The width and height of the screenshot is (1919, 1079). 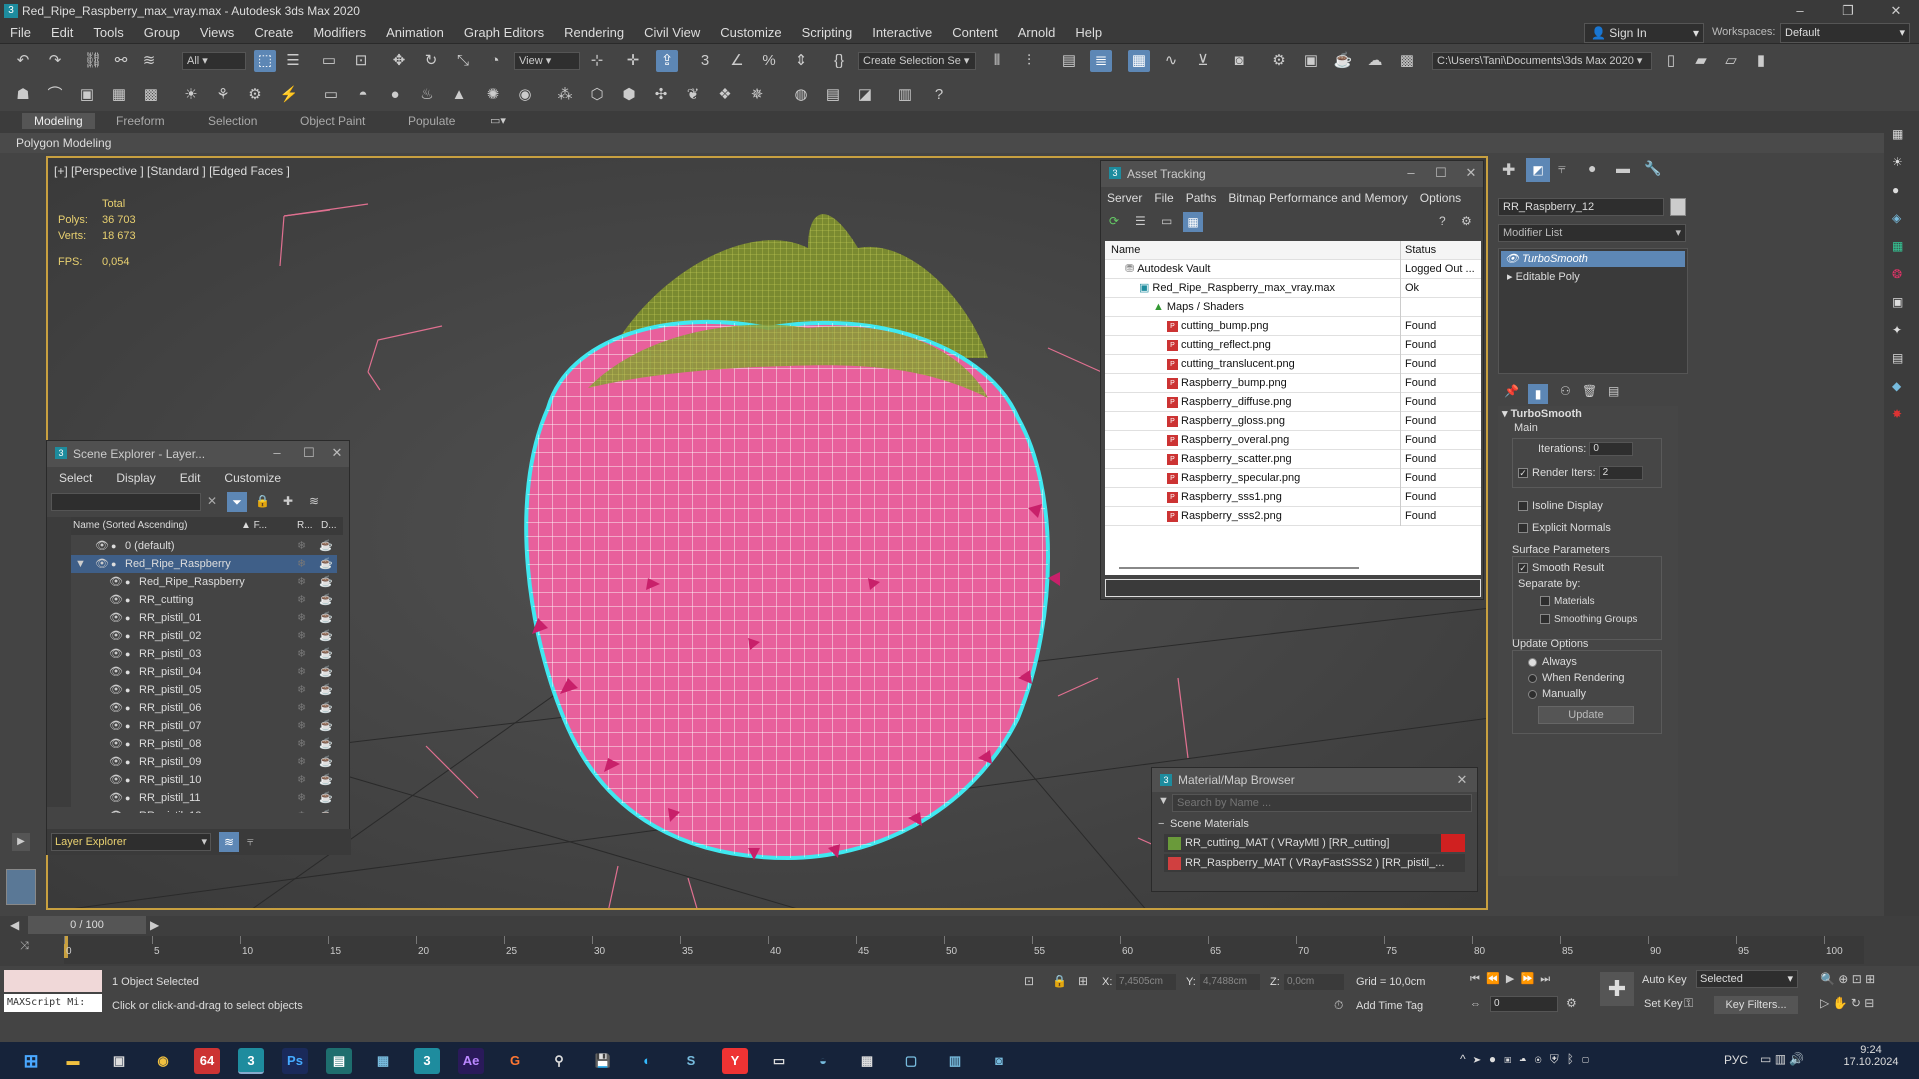 What do you see at coordinates (1896, 386) in the screenshot?
I see `cube-icon: ◆` at bounding box center [1896, 386].